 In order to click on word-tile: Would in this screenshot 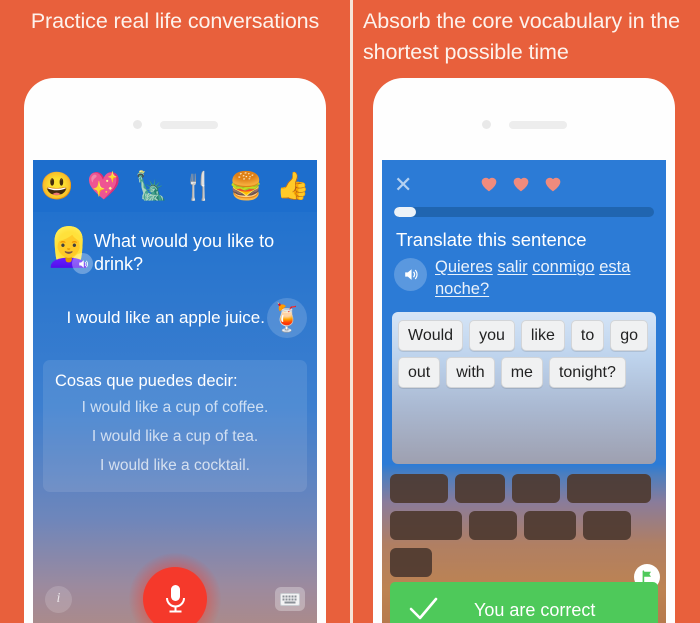, I will do `click(431, 335)`.